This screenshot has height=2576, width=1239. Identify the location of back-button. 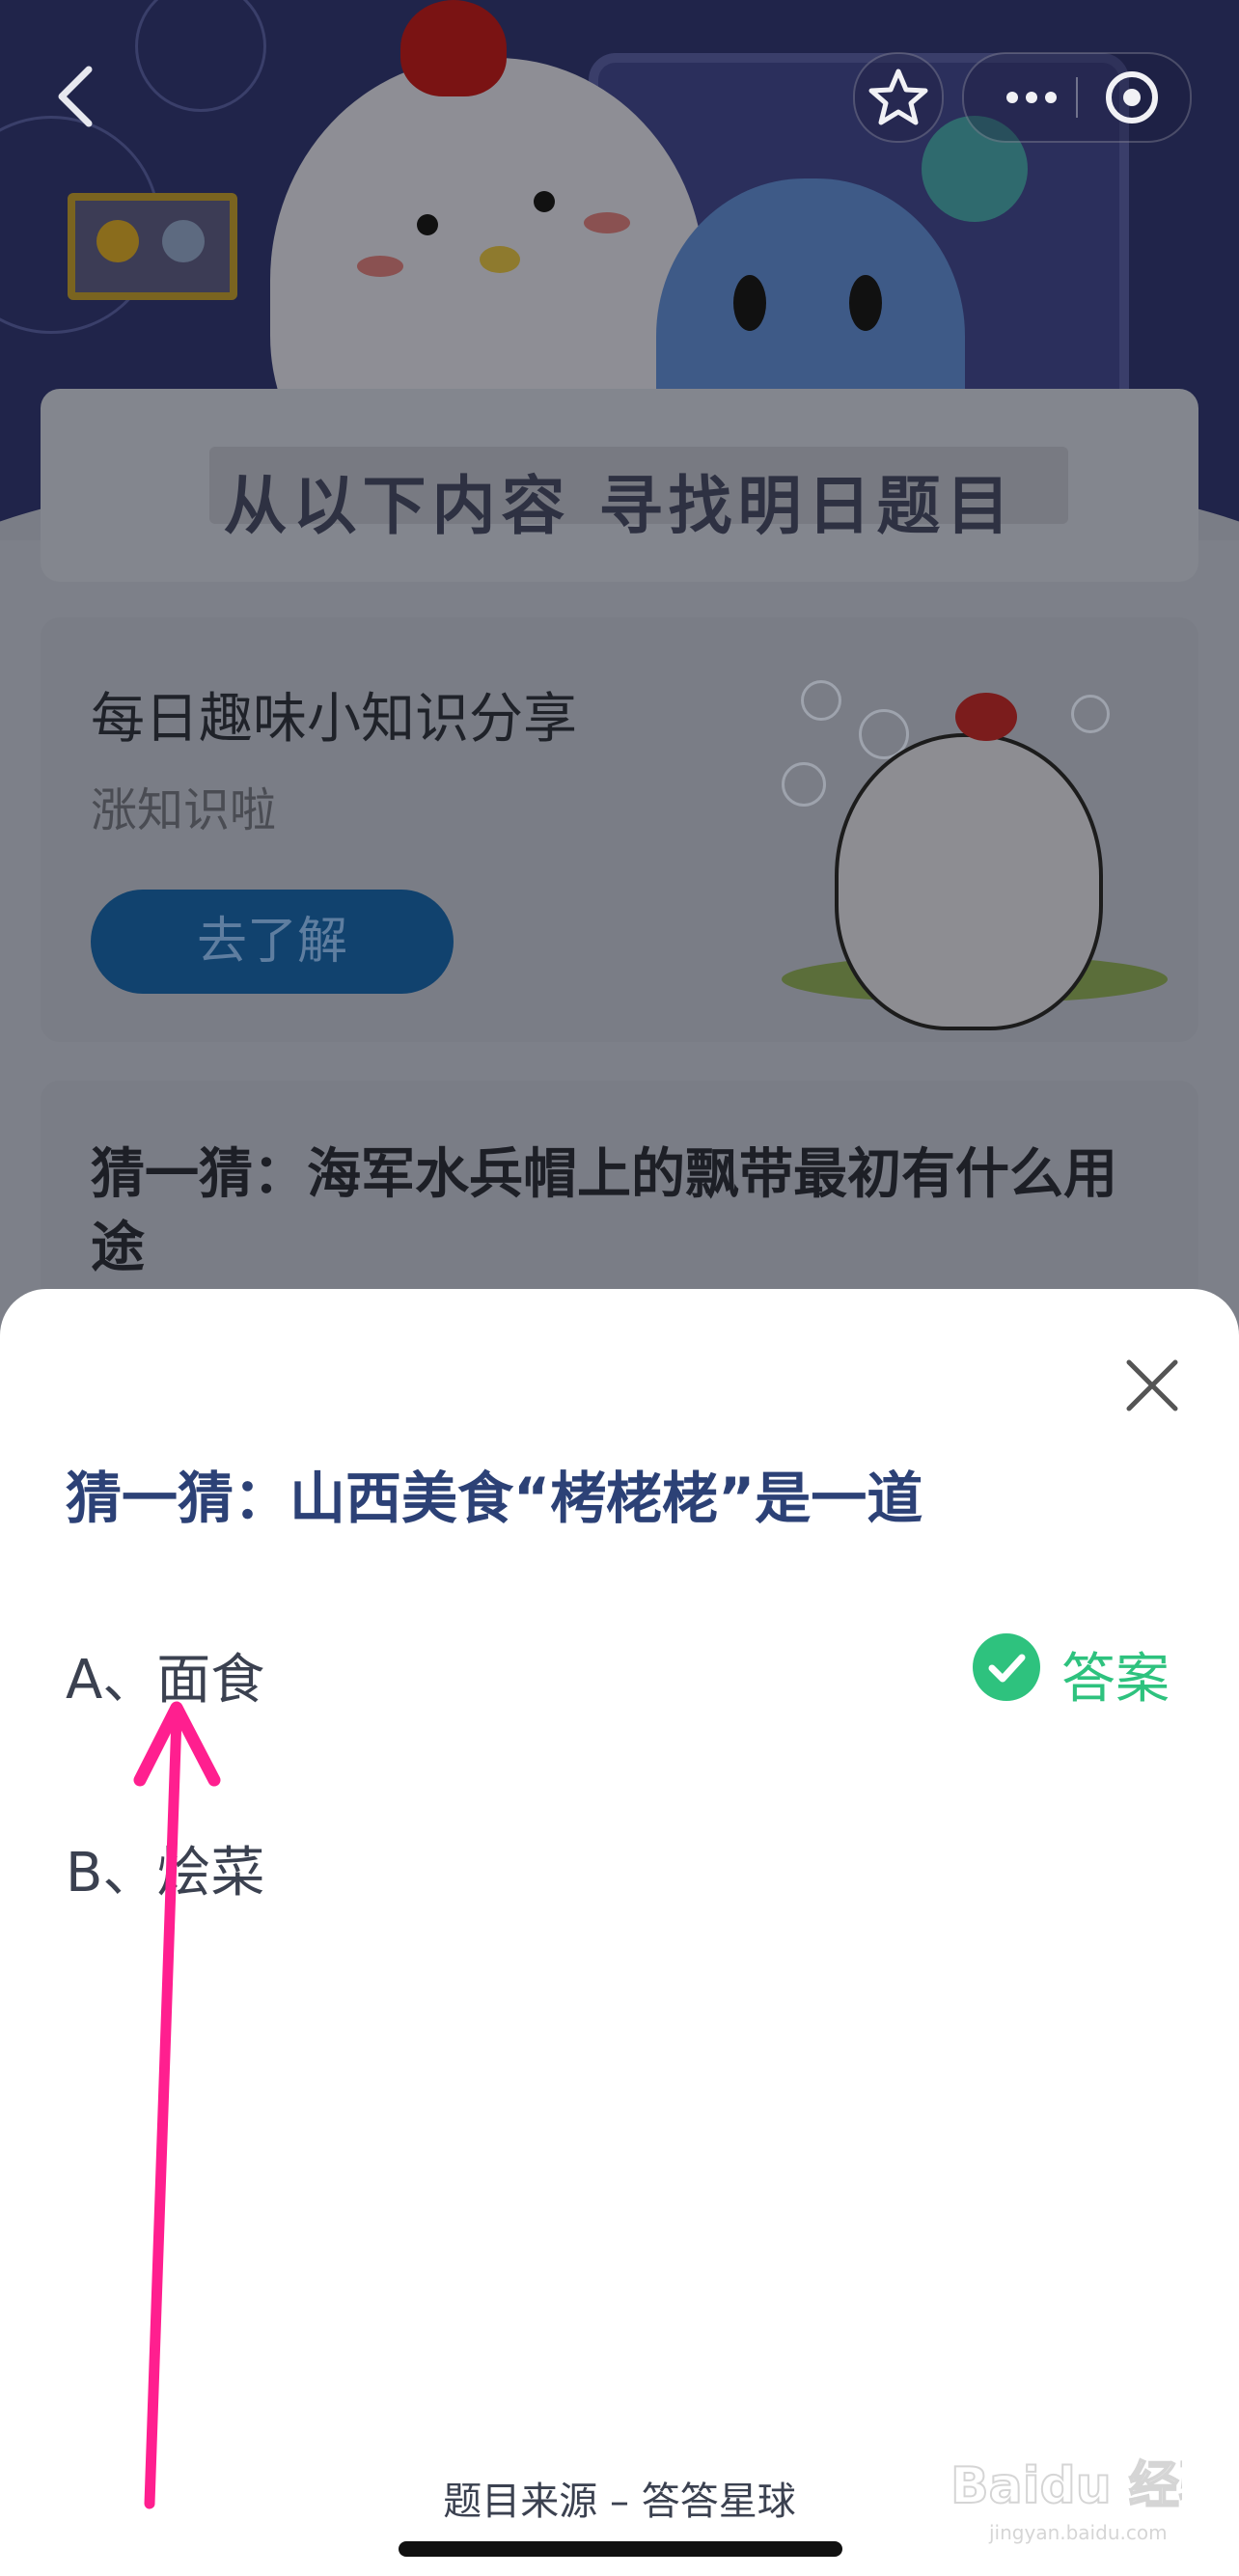
(79, 96).